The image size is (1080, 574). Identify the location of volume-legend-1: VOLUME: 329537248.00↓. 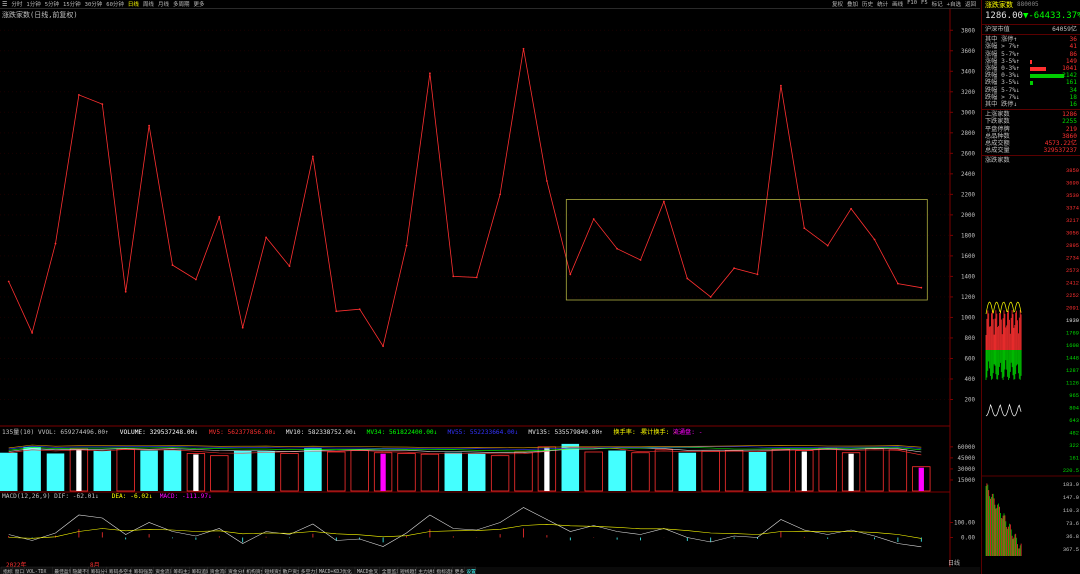
(159, 432).